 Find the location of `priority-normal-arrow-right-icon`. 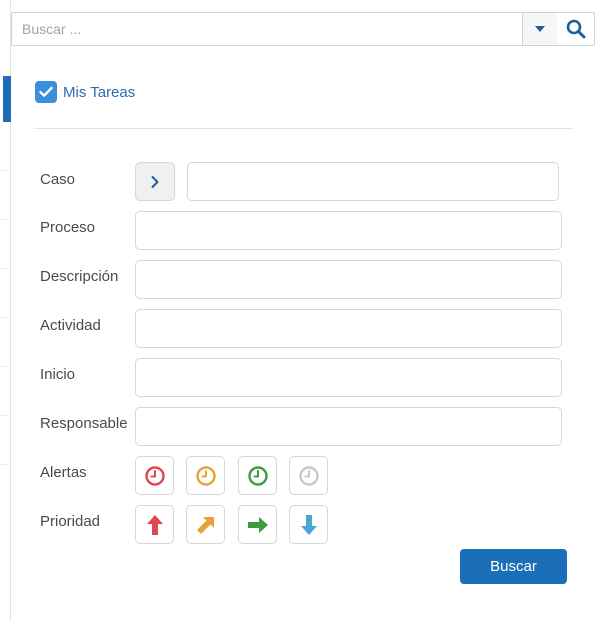

priority-normal-arrow-right-icon is located at coordinates (257, 524).